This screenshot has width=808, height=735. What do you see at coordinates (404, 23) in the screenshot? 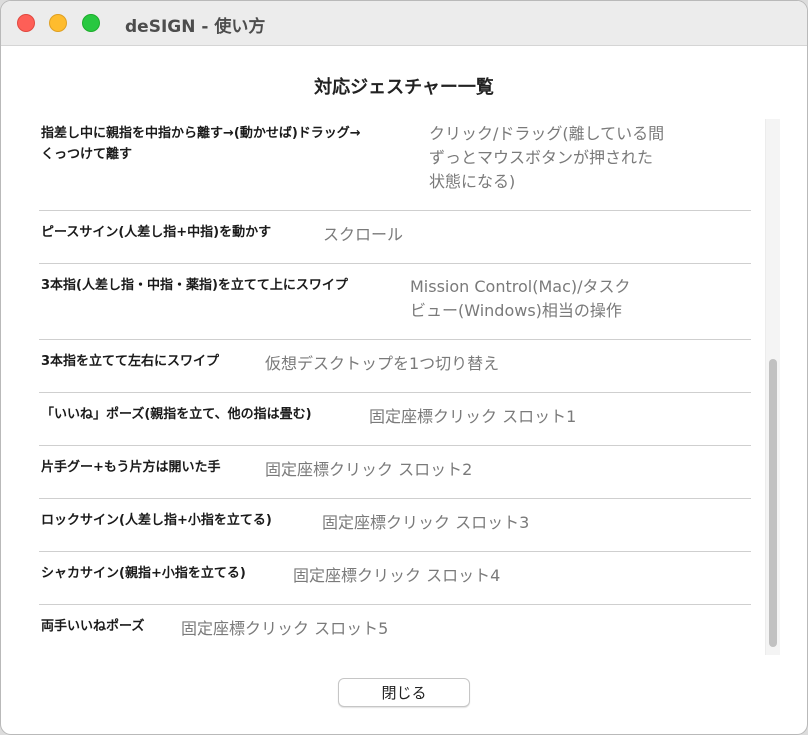
I see `title-bar: deSIGN - 使い方` at bounding box center [404, 23].